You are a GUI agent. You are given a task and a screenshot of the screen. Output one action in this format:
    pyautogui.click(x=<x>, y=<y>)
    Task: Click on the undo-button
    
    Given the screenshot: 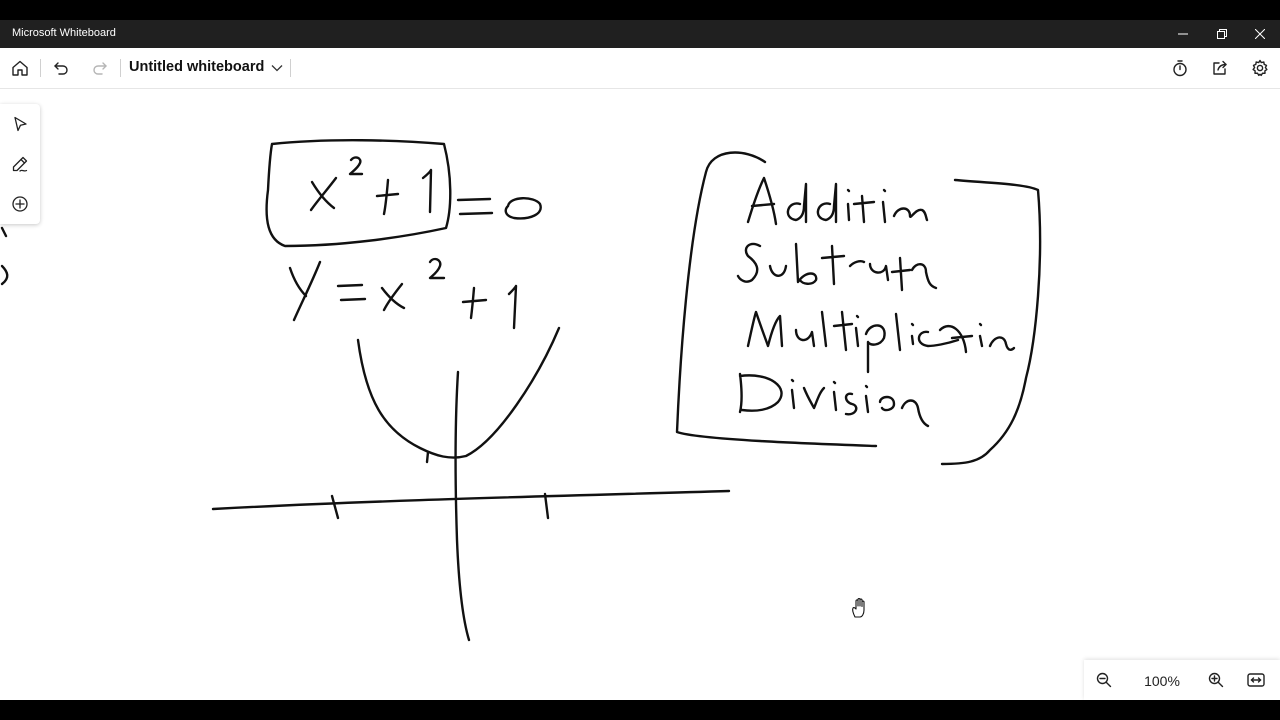 What is the action you would take?
    pyautogui.click(x=61, y=68)
    